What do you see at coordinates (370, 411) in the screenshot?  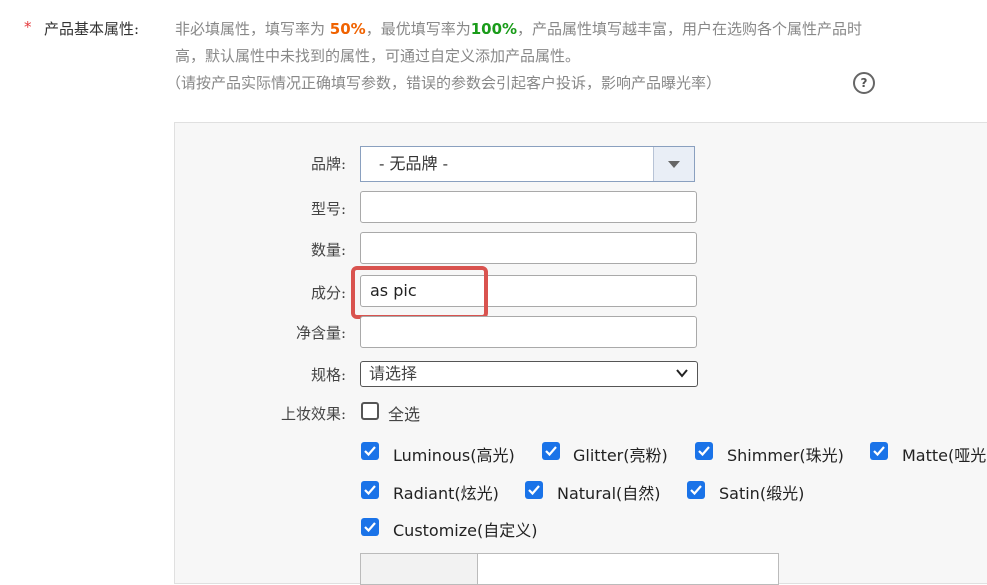 I see `select-all-checkbox` at bounding box center [370, 411].